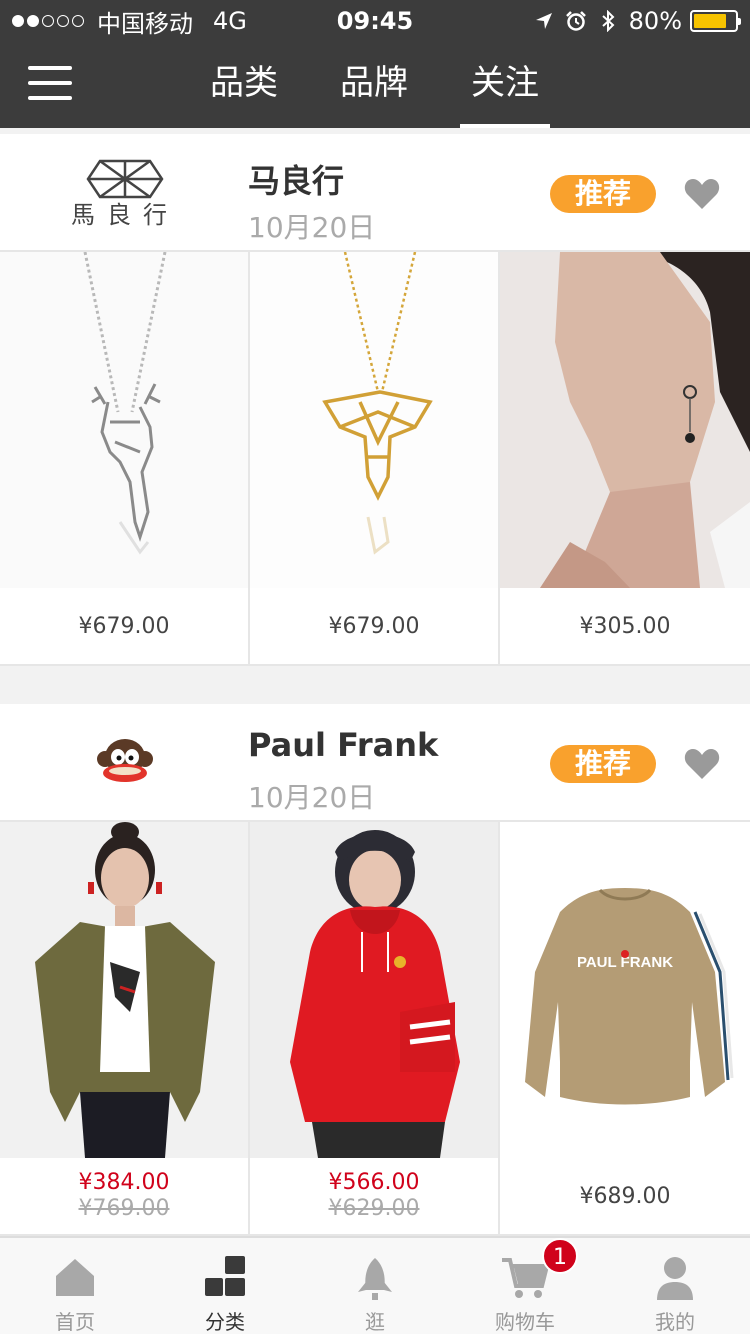 This screenshot has height=1334, width=750. What do you see at coordinates (625, 627) in the screenshot?
I see `product-price: ¥305.00` at bounding box center [625, 627].